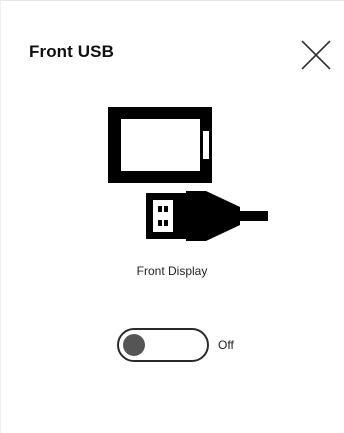 Image resolution: width=344 pixels, height=433 pixels. I want to click on toggle-state-label: Off, so click(226, 345).